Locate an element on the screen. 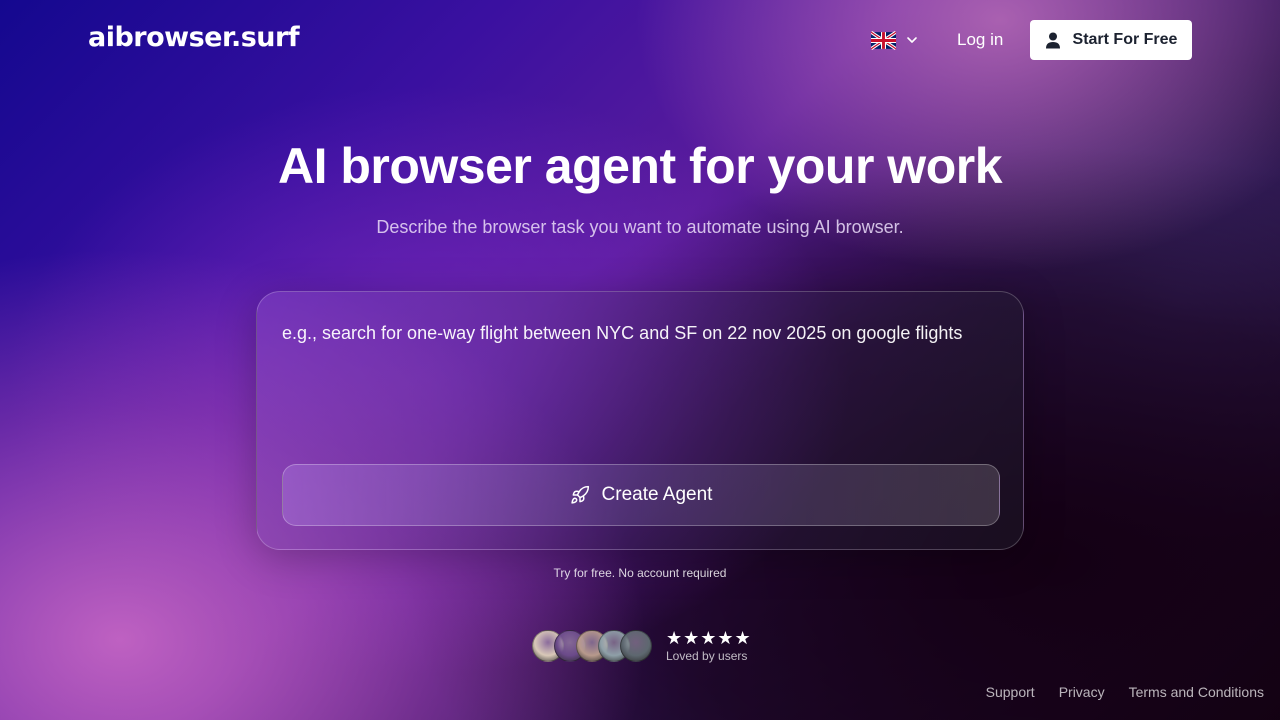 This screenshot has height=720, width=1280. avatar is located at coordinates (636, 646).